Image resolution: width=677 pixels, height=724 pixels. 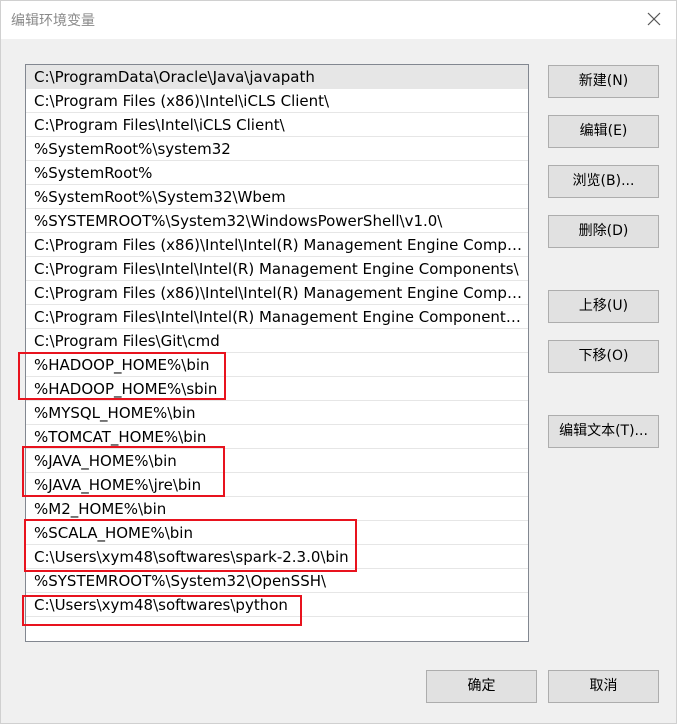 What do you see at coordinates (277, 413) in the screenshot?
I see `list-item: %MYSQL_HOME%\bin` at bounding box center [277, 413].